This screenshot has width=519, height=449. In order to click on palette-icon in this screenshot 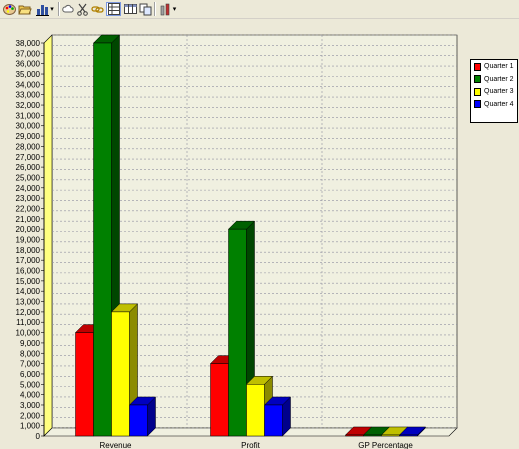, I will do `click(9, 9)`.